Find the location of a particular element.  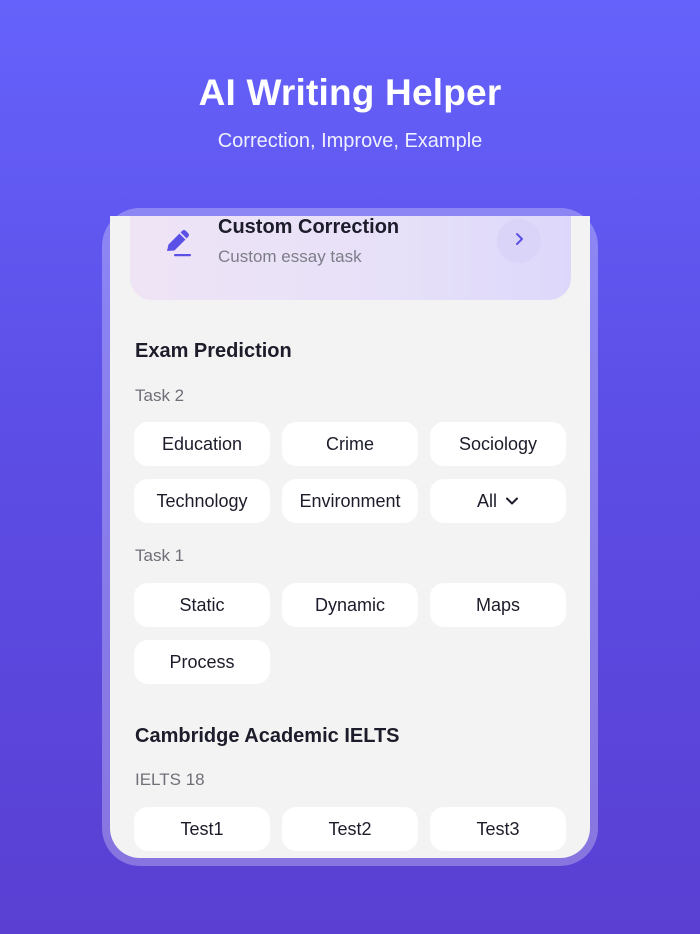

hero-title: AI Writing Helper is located at coordinates (350, 92).